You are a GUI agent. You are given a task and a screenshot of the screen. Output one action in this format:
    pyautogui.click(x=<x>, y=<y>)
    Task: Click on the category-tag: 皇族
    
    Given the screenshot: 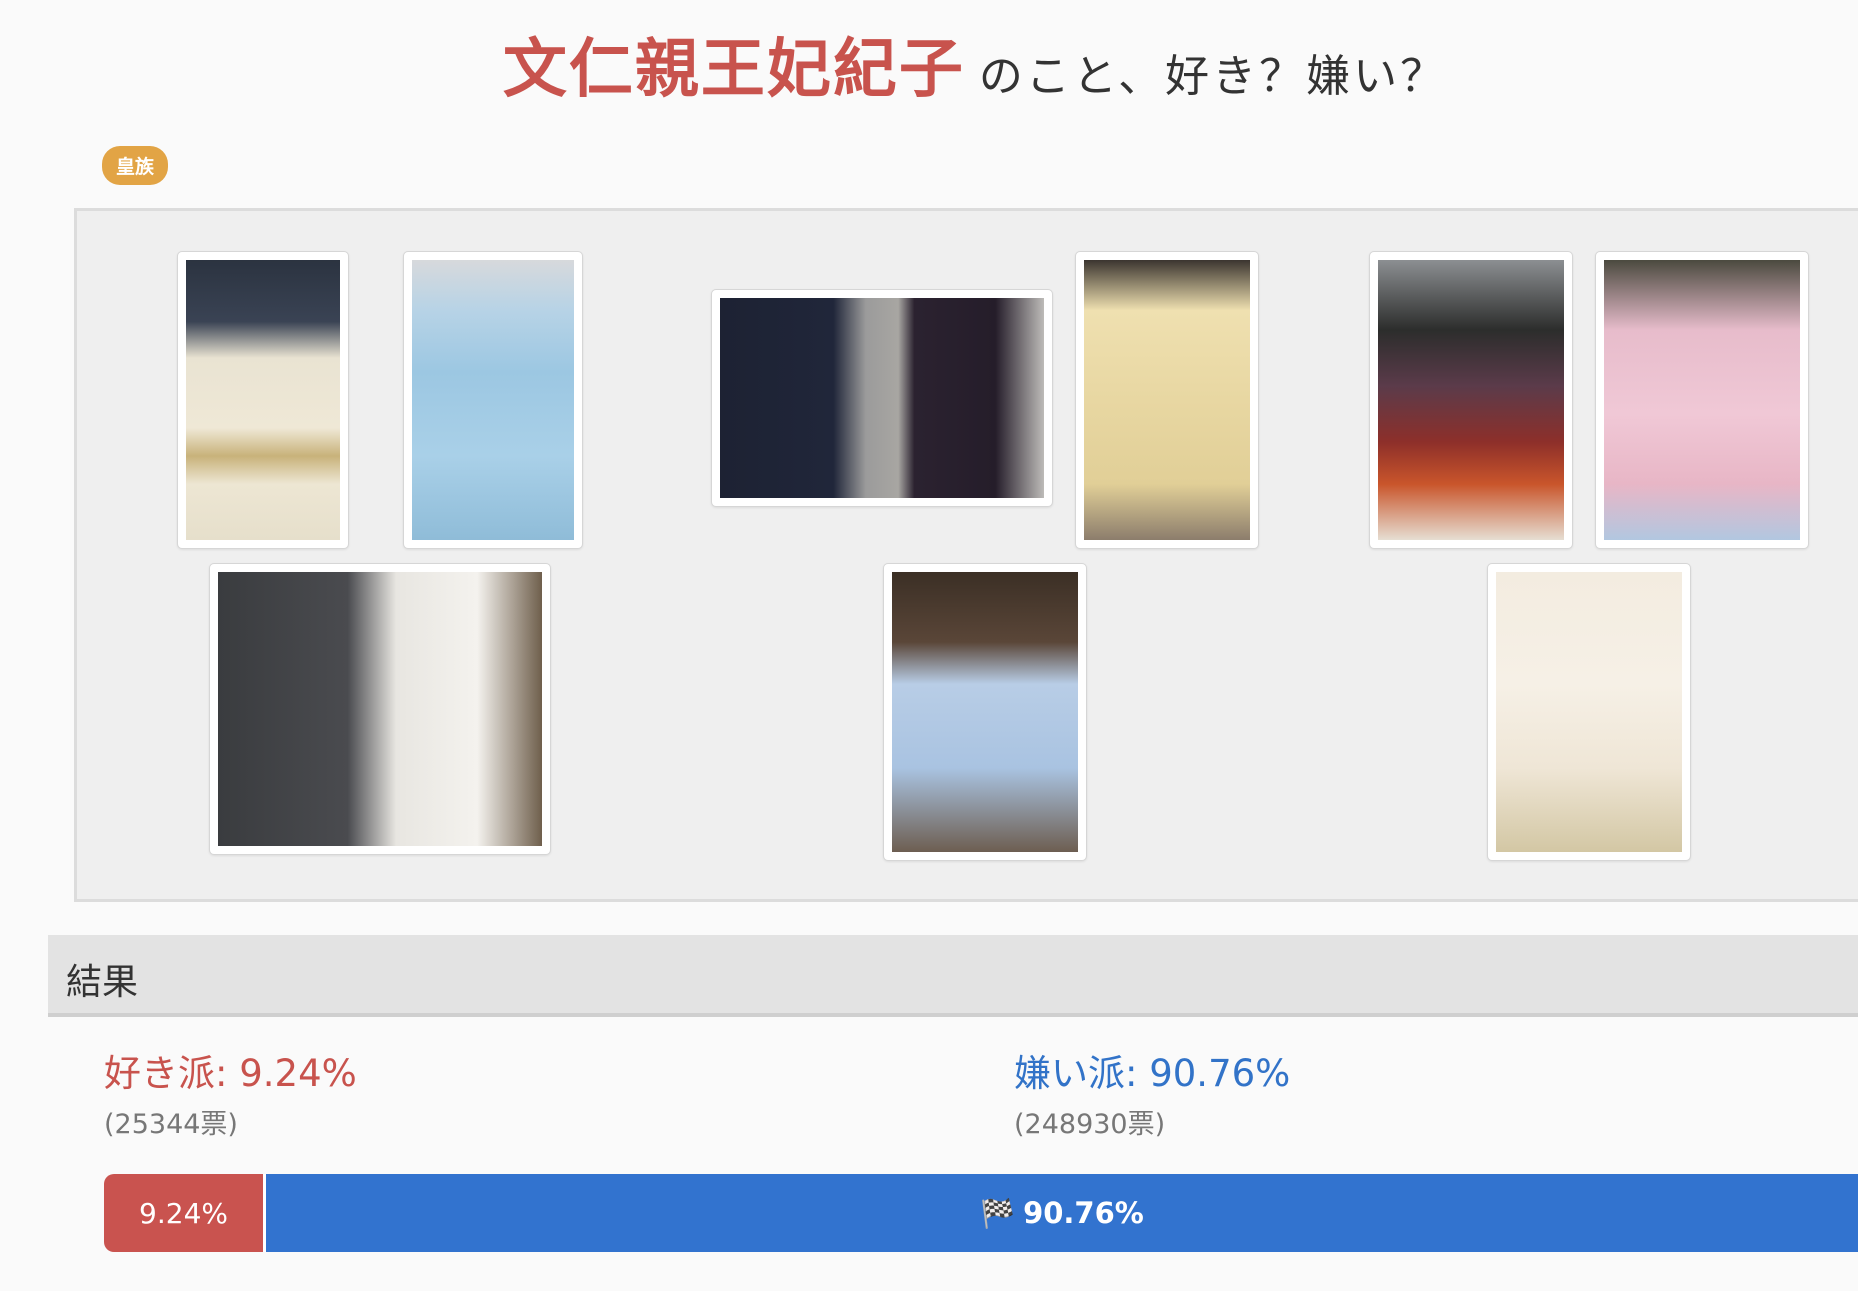 What is the action you would take?
    pyautogui.click(x=135, y=165)
    